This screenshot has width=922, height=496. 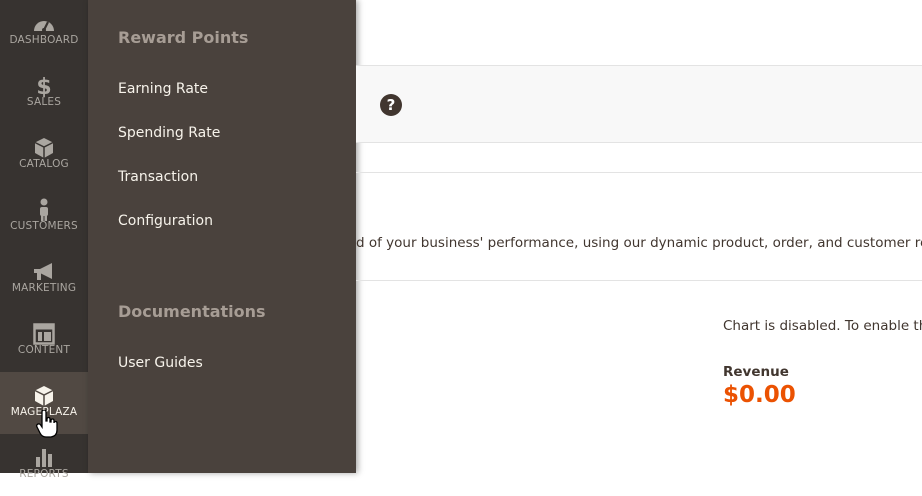 What do you see at coordinates (44, 458) in the screenshot?
I see `bar-chart-icon` at bounding box center [44, 458].